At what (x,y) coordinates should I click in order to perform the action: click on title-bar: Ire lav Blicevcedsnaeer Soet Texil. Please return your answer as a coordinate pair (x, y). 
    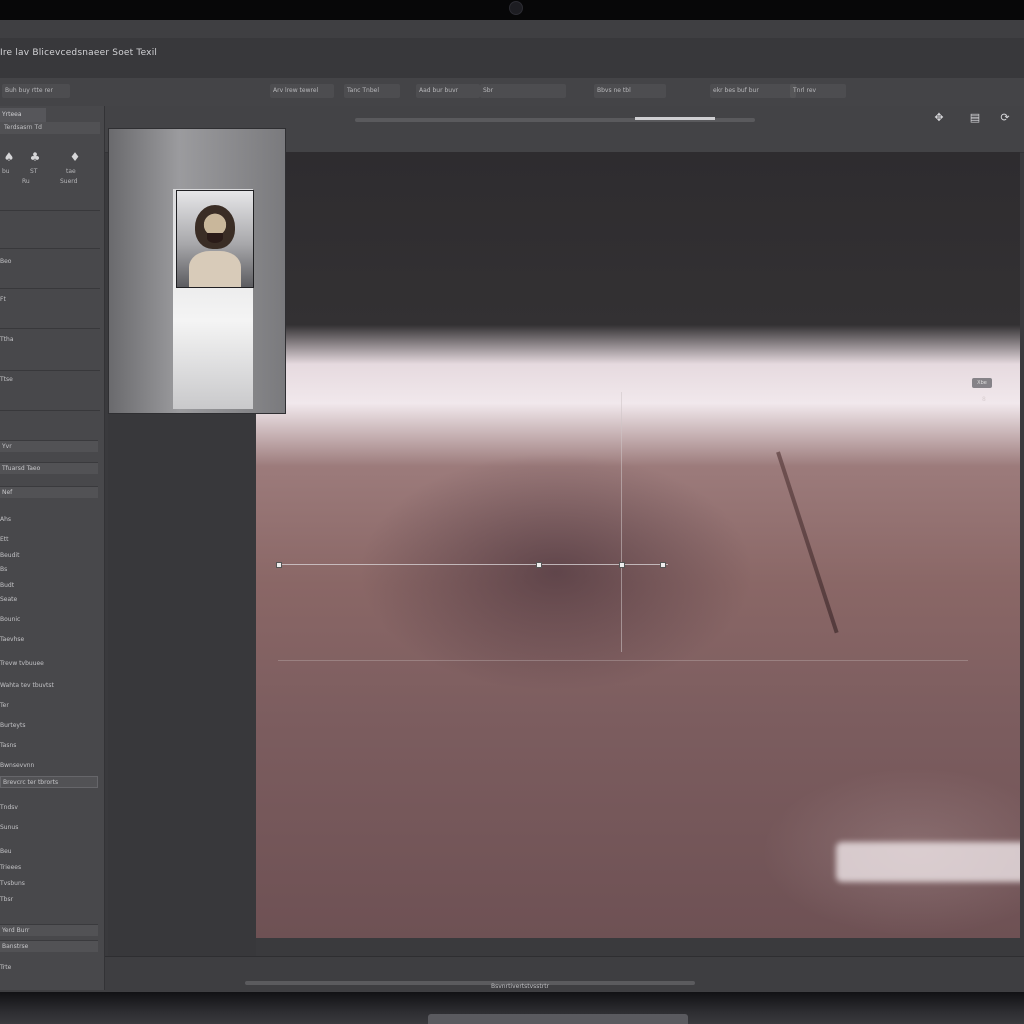
    Looking at the image, I should click on (512, 58).